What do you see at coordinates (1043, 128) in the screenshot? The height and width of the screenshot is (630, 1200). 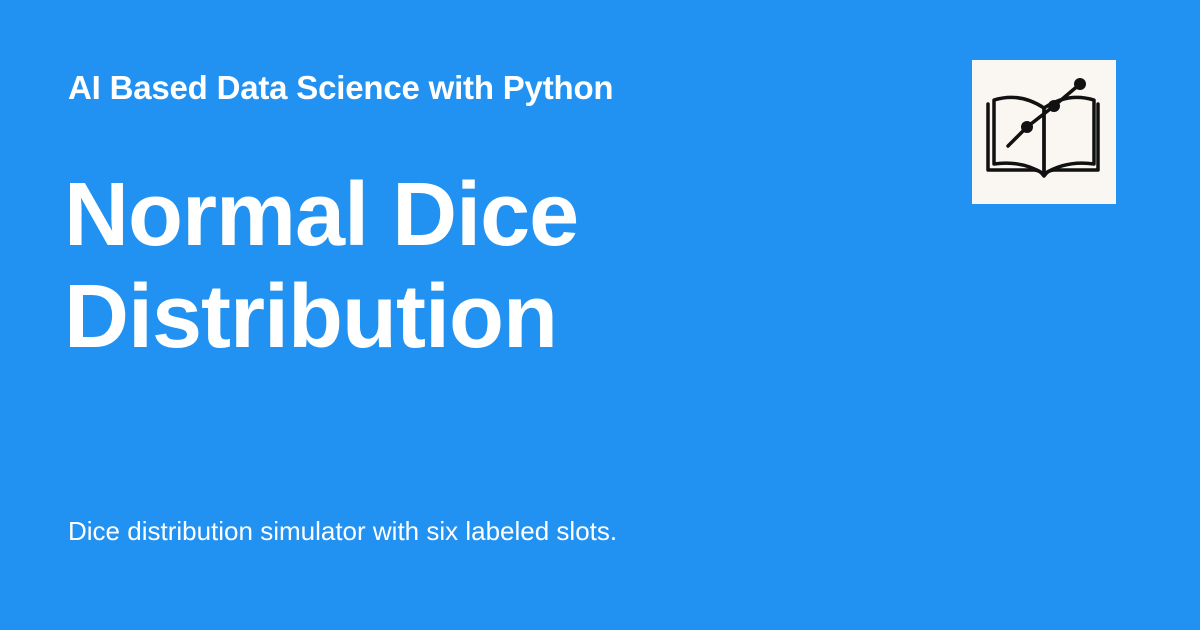 I see `book-chart-icon` at bounding box center [1043, 128].